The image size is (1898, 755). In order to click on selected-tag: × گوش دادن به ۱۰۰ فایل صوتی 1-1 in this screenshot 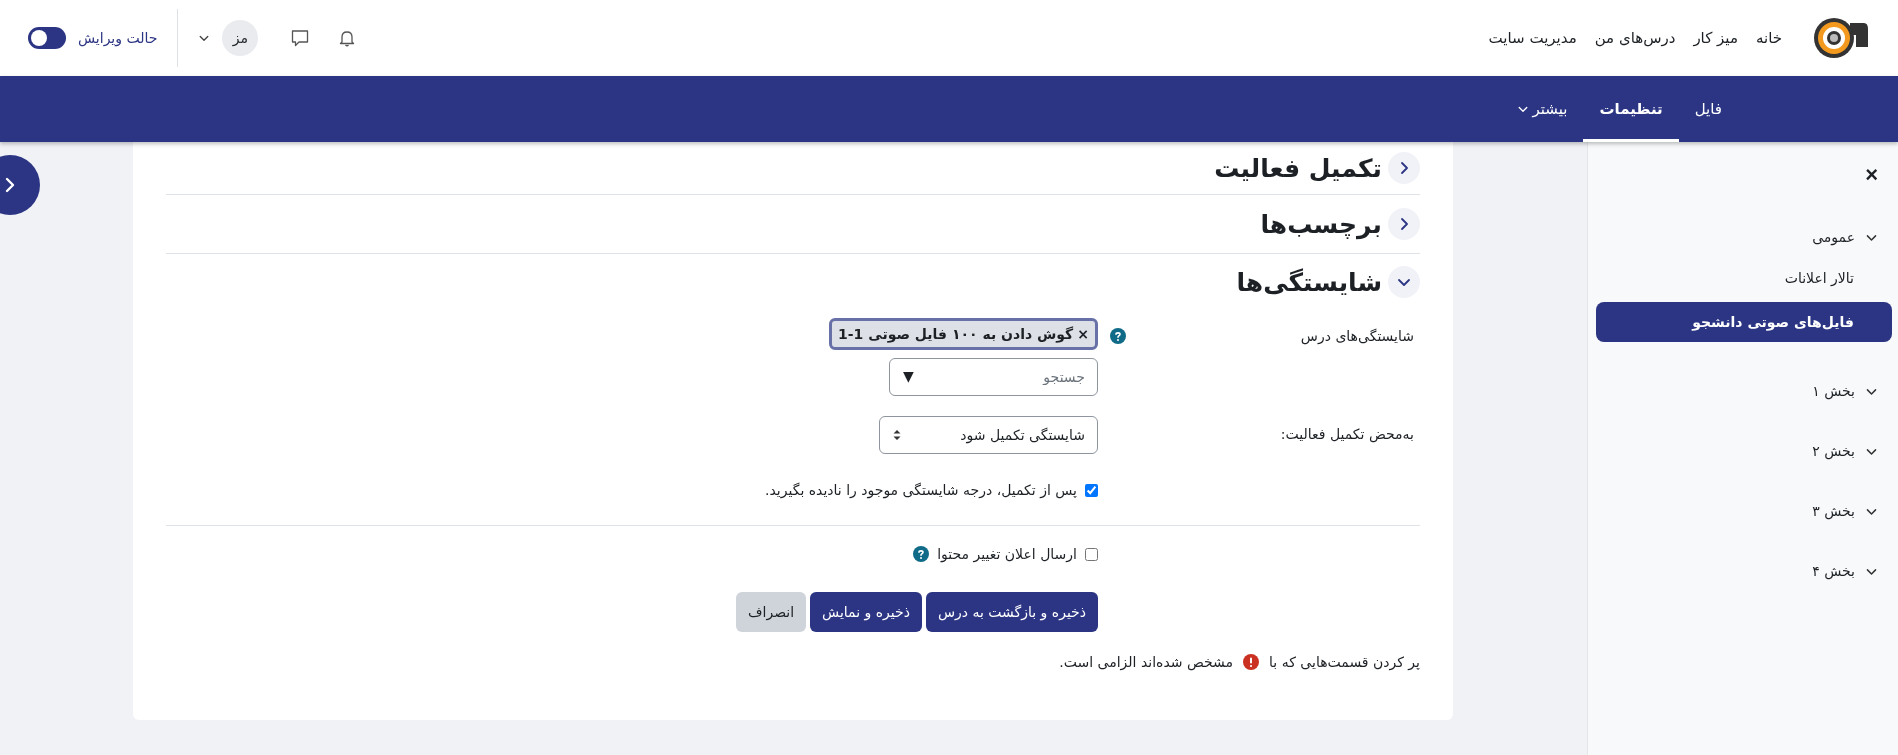, I will do `click(963, 334)`.